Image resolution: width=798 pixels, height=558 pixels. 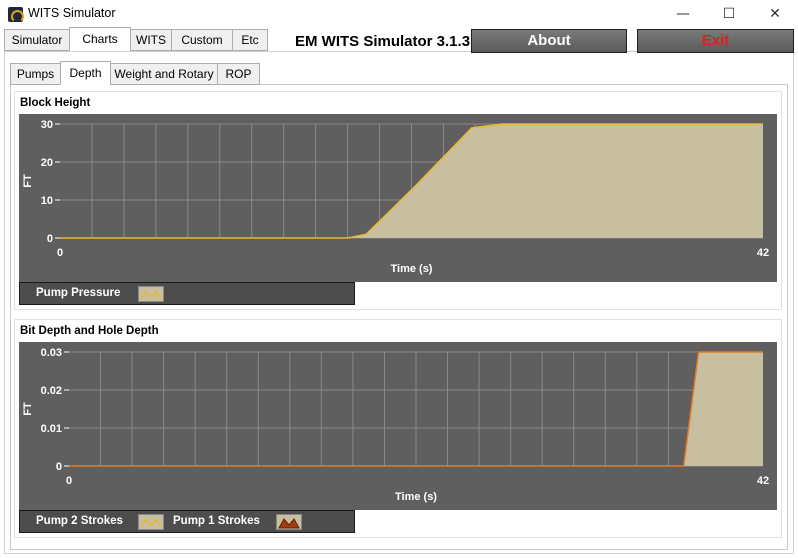 I want to click on tab-custom: Custom, so click(x=202, y=40).